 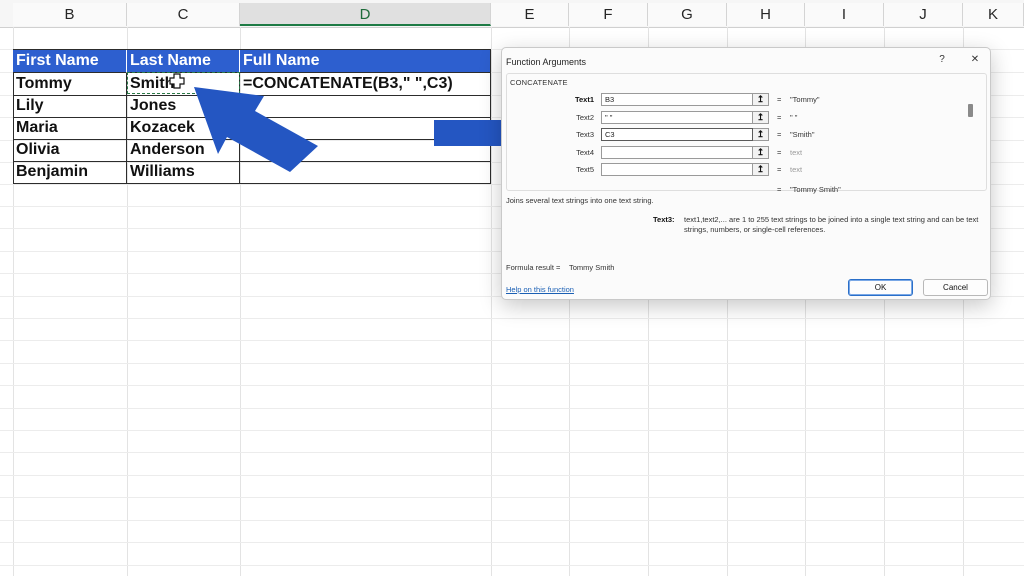 What do you see at coordinates (533, 267) in the screenshot?
I see `formula-result-label: Formula result =` at bounding box center [533, 267].